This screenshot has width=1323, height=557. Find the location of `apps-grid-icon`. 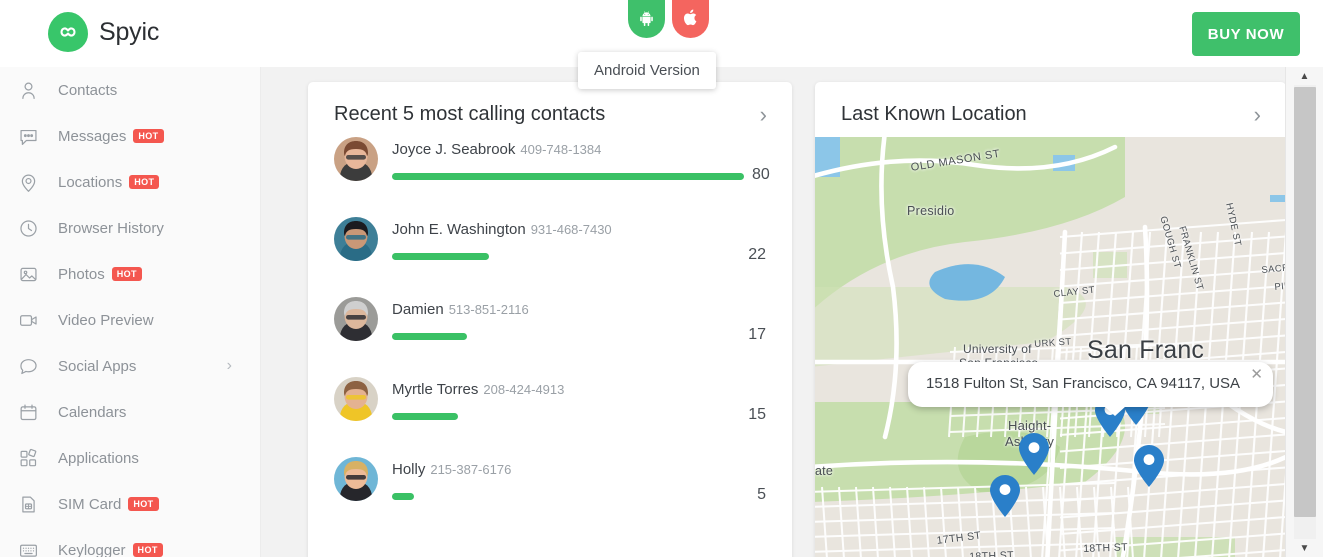

apps-grid-icon is located at coordinates (36, 458).